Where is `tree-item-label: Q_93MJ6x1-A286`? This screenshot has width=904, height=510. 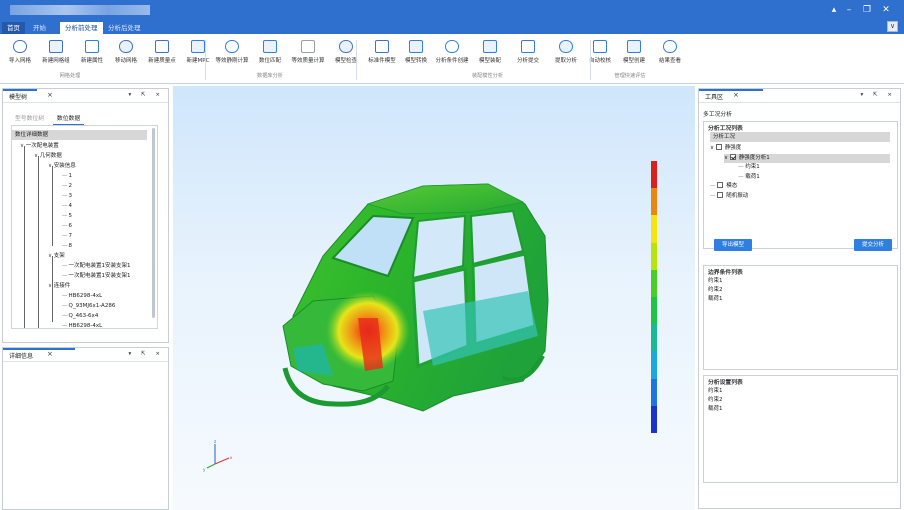
tree-item-label: Q_93MJ6x1-A286 is located at coordinates (92, 306).